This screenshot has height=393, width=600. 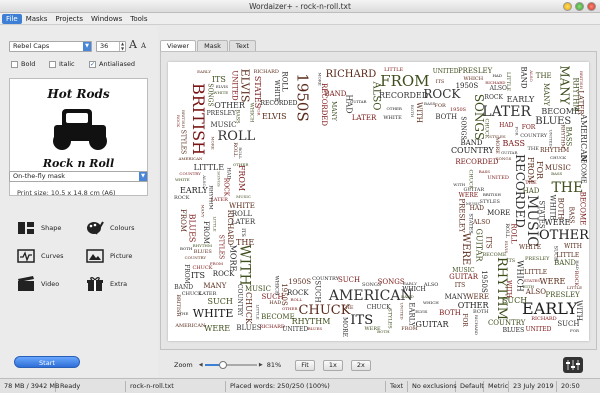 I want to click on status-memory: 78 MB / 3942 MB, so click(x=29, y=386).